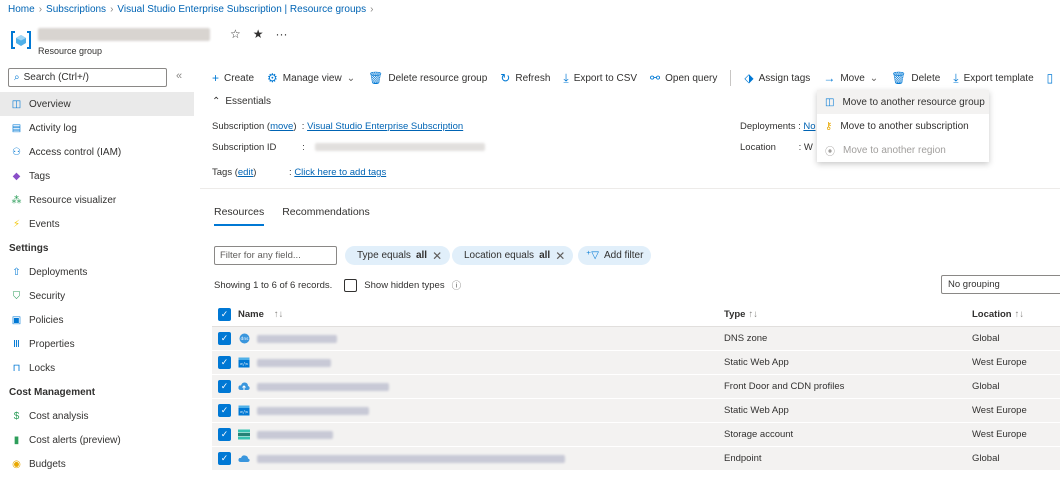 Image resolution: width=1060 pixels, height=486 pixels. What do you see at coordinates (398, 255) in the screenshot?
I see `type-filter-pill: Type equals all ✕` at bounding box center [398, 255].